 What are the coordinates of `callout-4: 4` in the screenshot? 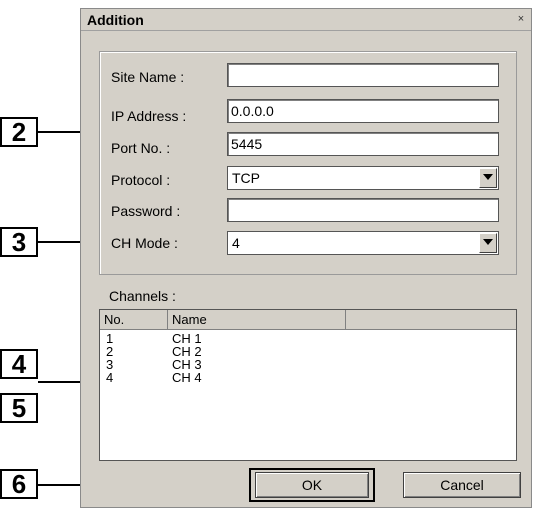 It's located at (19, 364).